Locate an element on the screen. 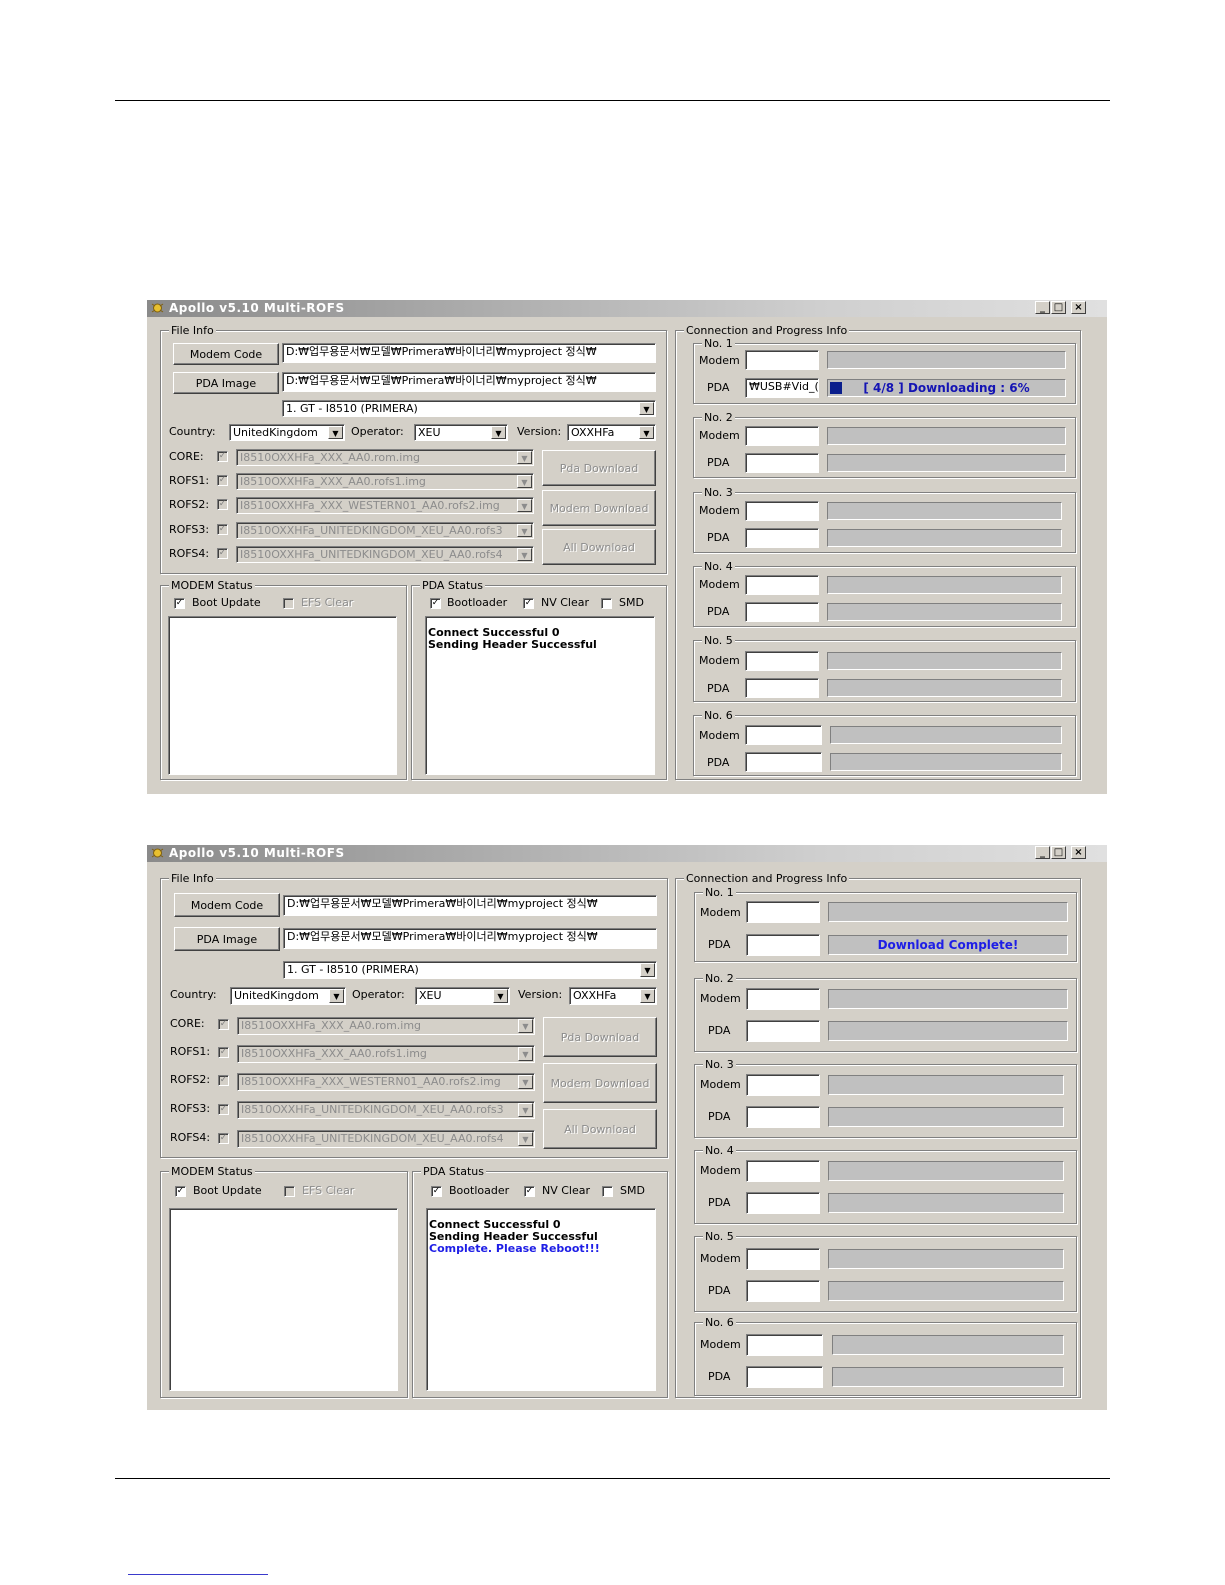 The image size is (1225, 1585). rofs2-file-select: I8510OXXHFa_XXX_WESTERN01_AA0.rofs2.img ▼ is located at coordinates (386, 1082).